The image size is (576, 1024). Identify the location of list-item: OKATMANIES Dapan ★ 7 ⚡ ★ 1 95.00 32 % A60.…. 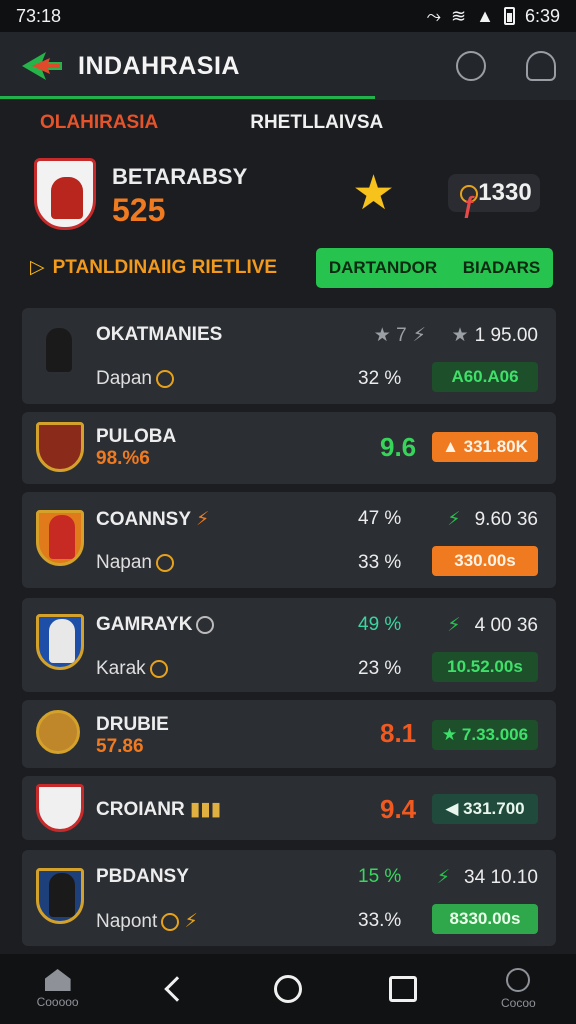
(289, 356).